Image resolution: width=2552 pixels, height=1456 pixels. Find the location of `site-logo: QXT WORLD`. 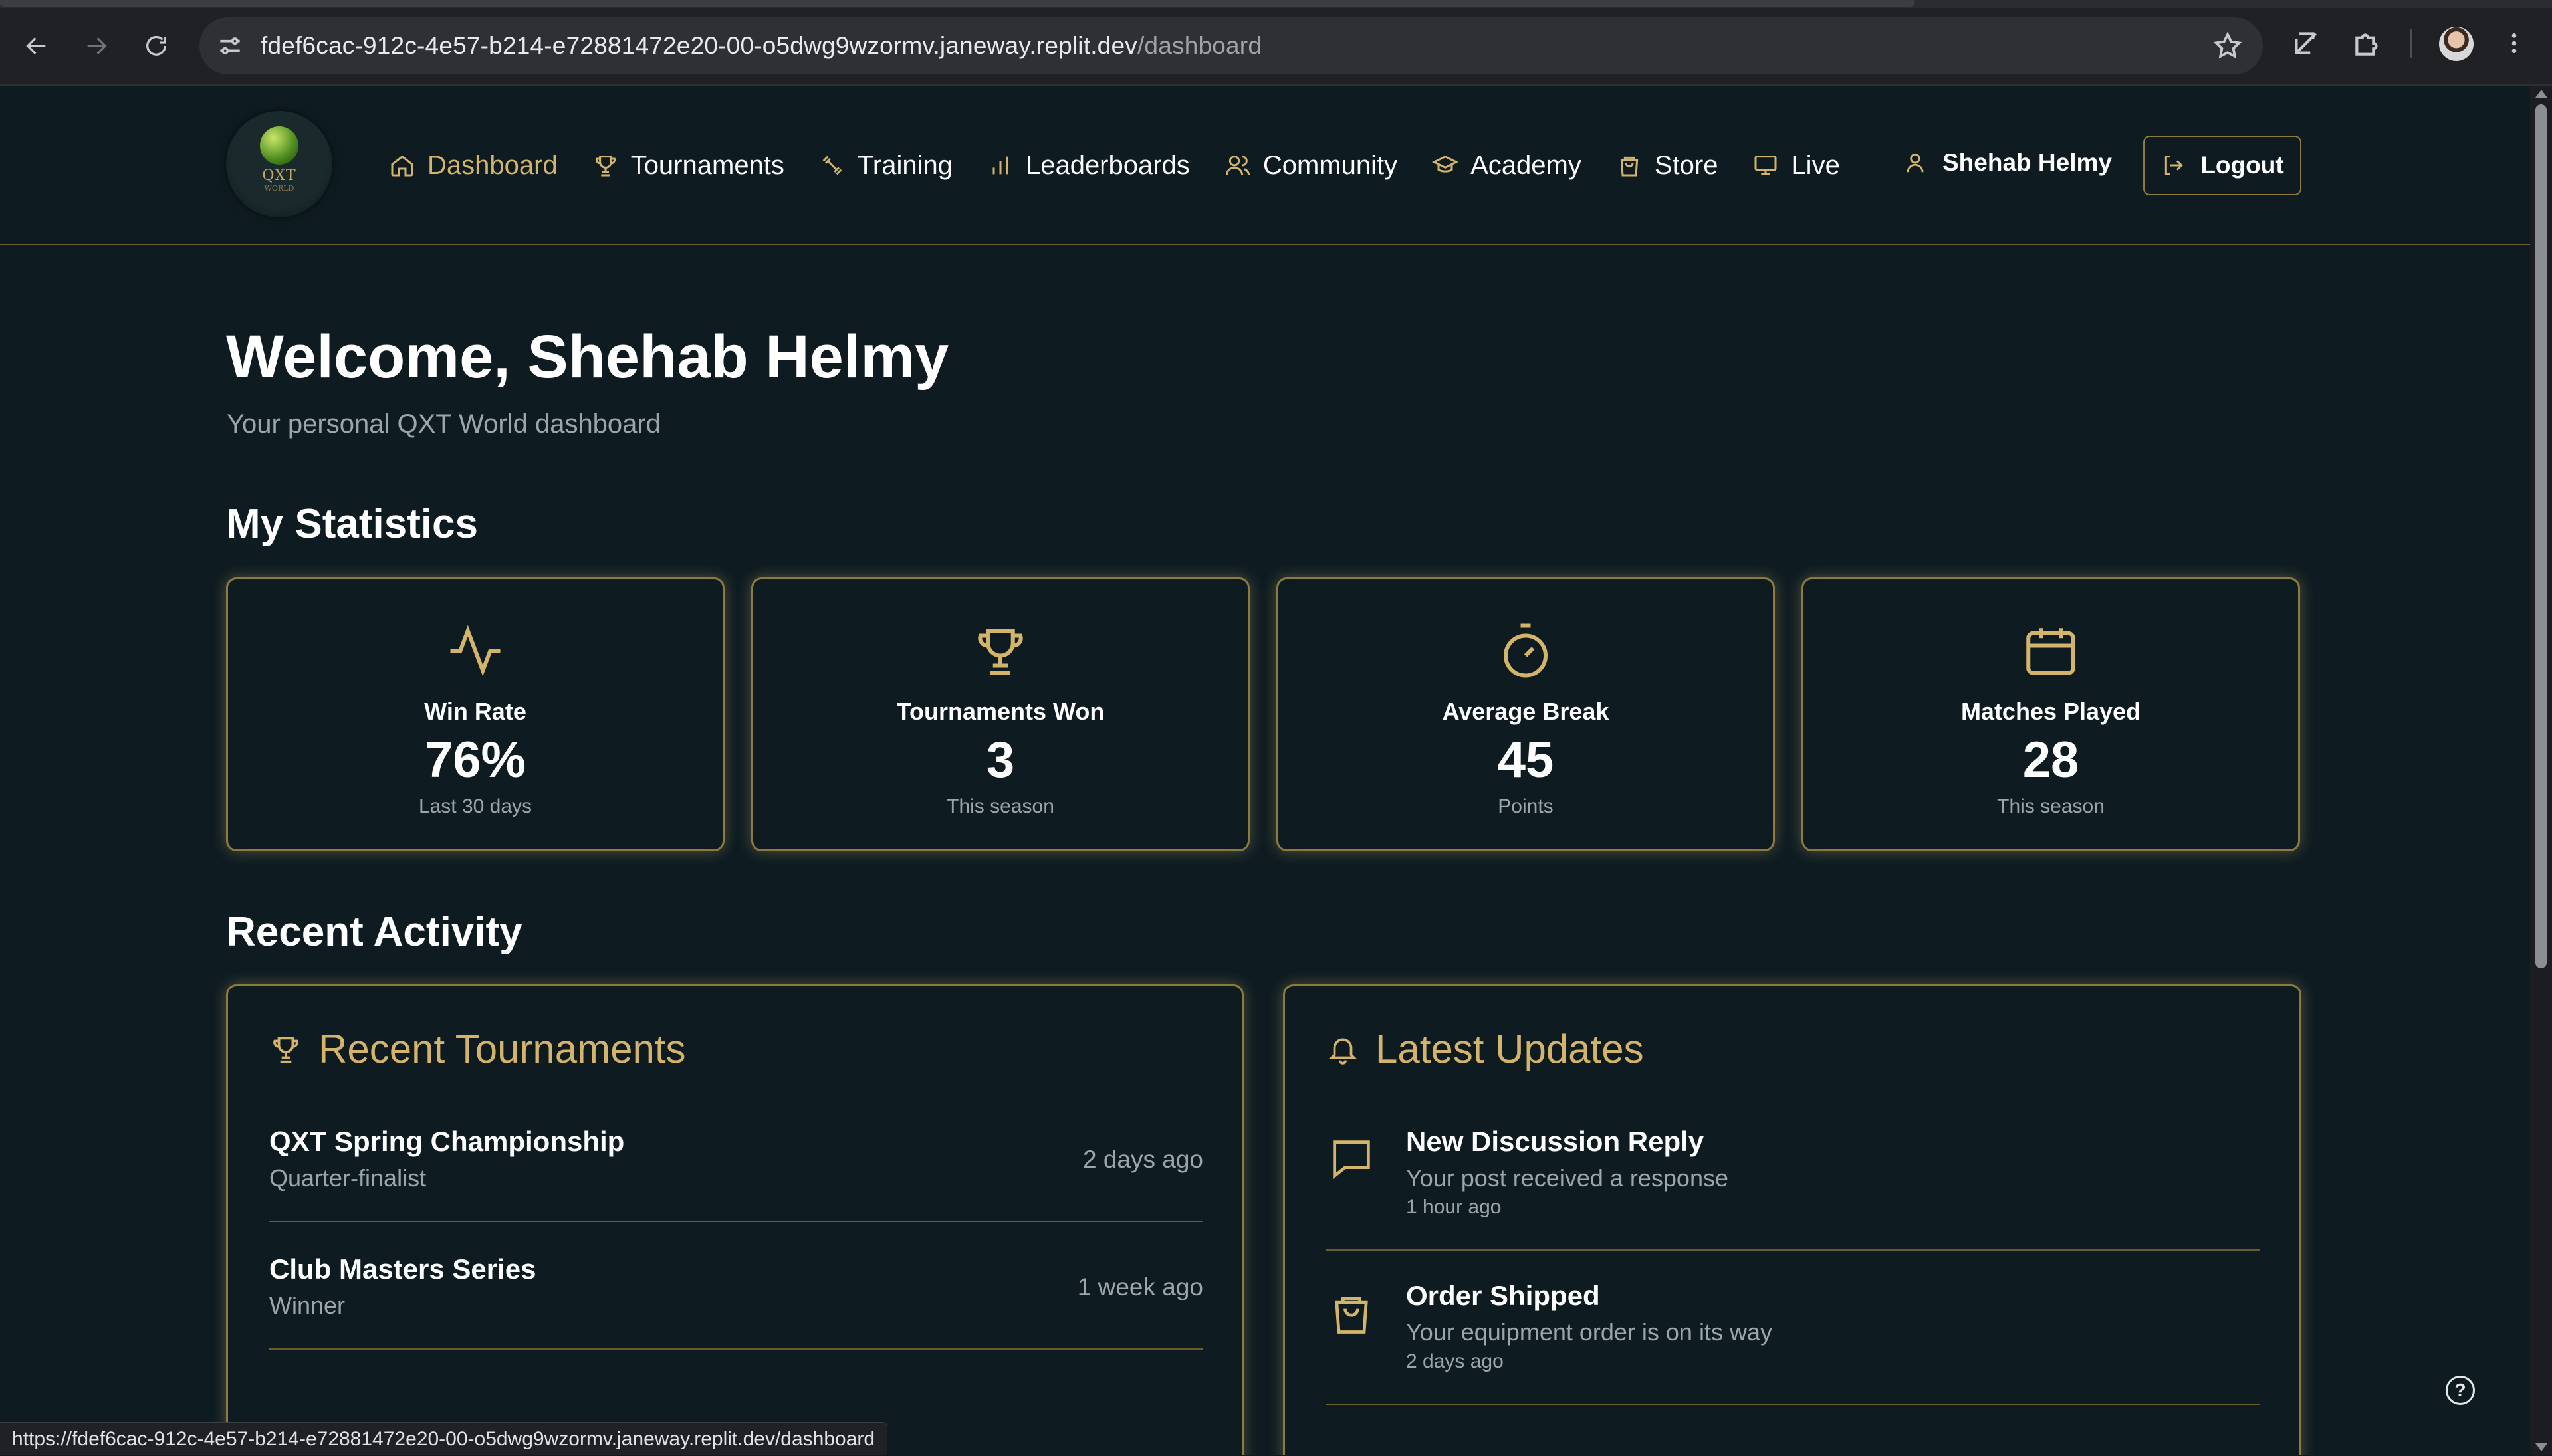

site-logo: QXT WORLD is located at coordinates (279, 164).